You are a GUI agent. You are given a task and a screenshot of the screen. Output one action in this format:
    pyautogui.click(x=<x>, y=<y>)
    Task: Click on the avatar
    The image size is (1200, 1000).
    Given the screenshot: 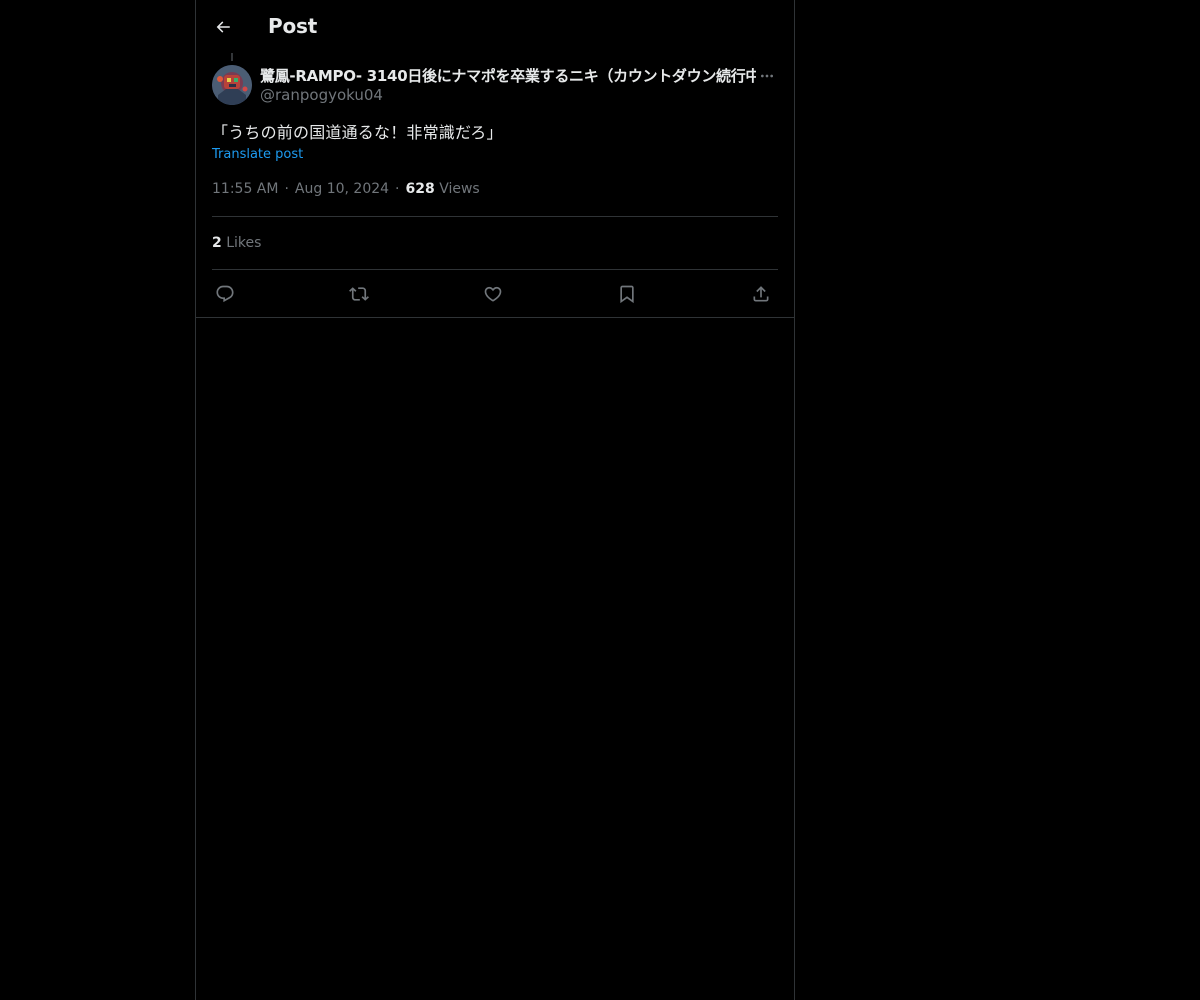 What is the action you would take?
    pyautogui.click(x=232, y=85)
    